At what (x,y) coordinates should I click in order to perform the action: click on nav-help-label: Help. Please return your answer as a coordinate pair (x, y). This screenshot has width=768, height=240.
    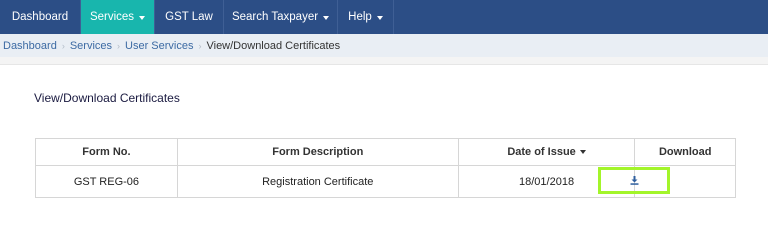
    Looking at the image, I should click on (360, 17).